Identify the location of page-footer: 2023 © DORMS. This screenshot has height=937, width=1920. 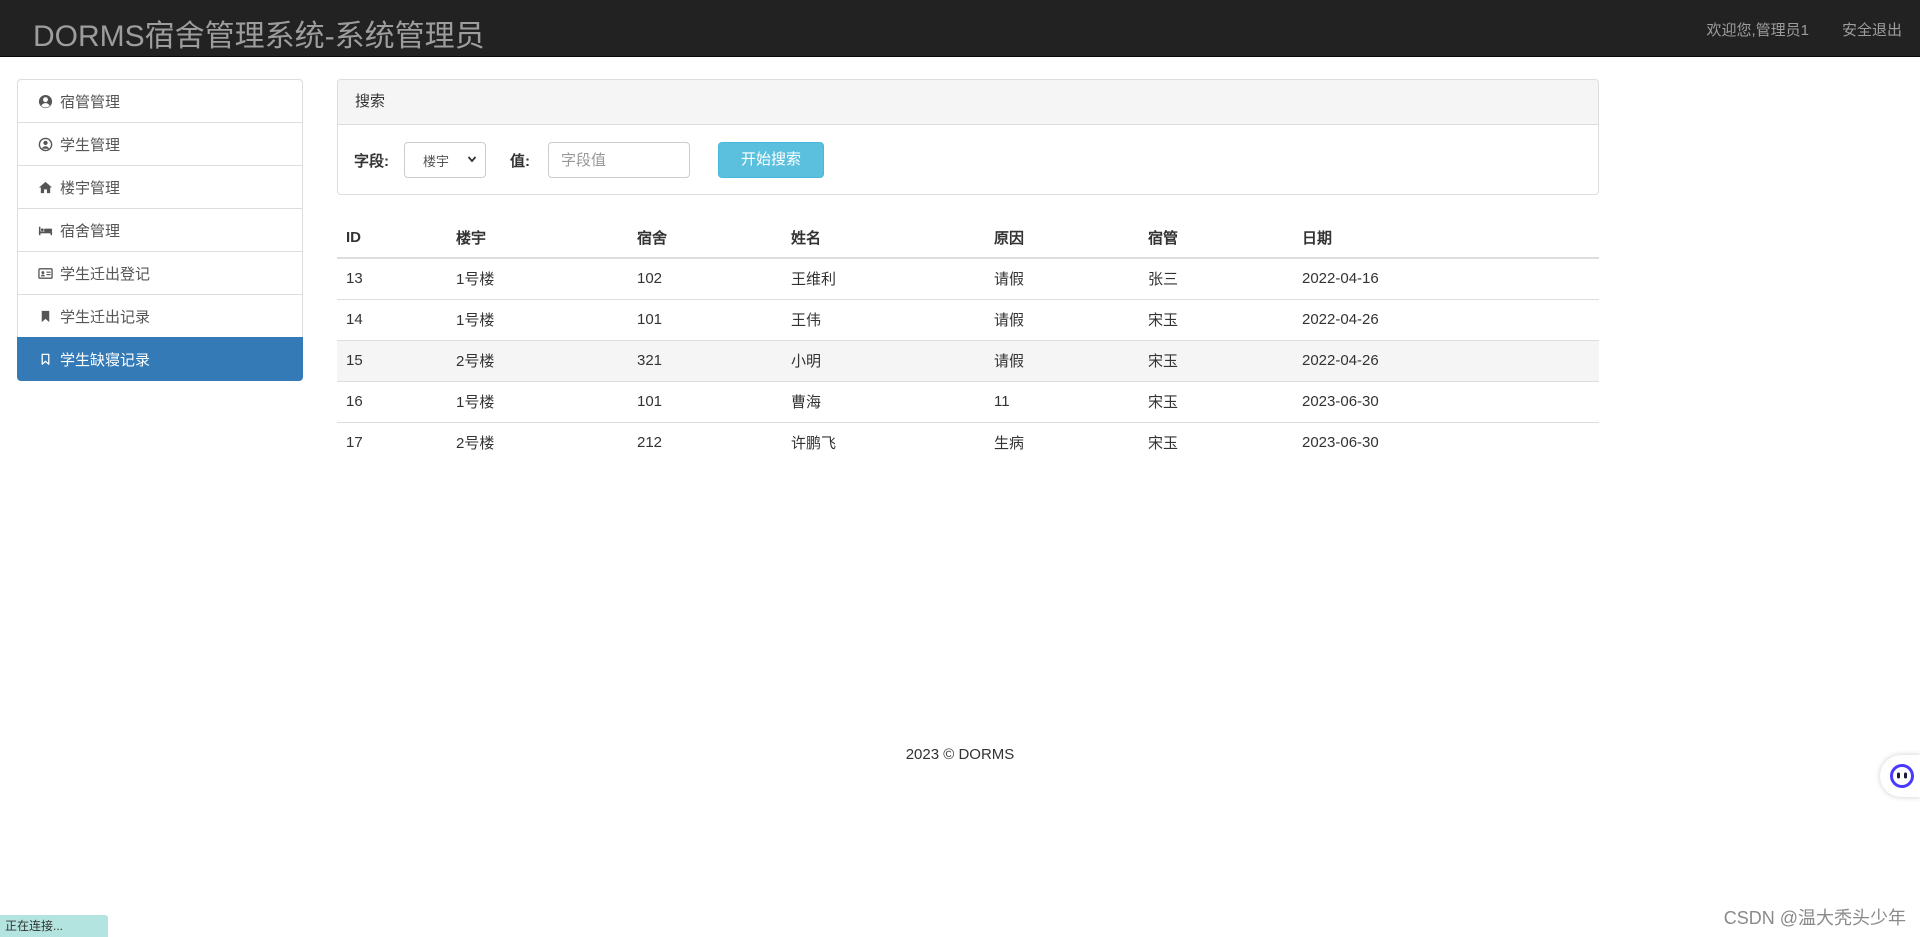
(960, 754).